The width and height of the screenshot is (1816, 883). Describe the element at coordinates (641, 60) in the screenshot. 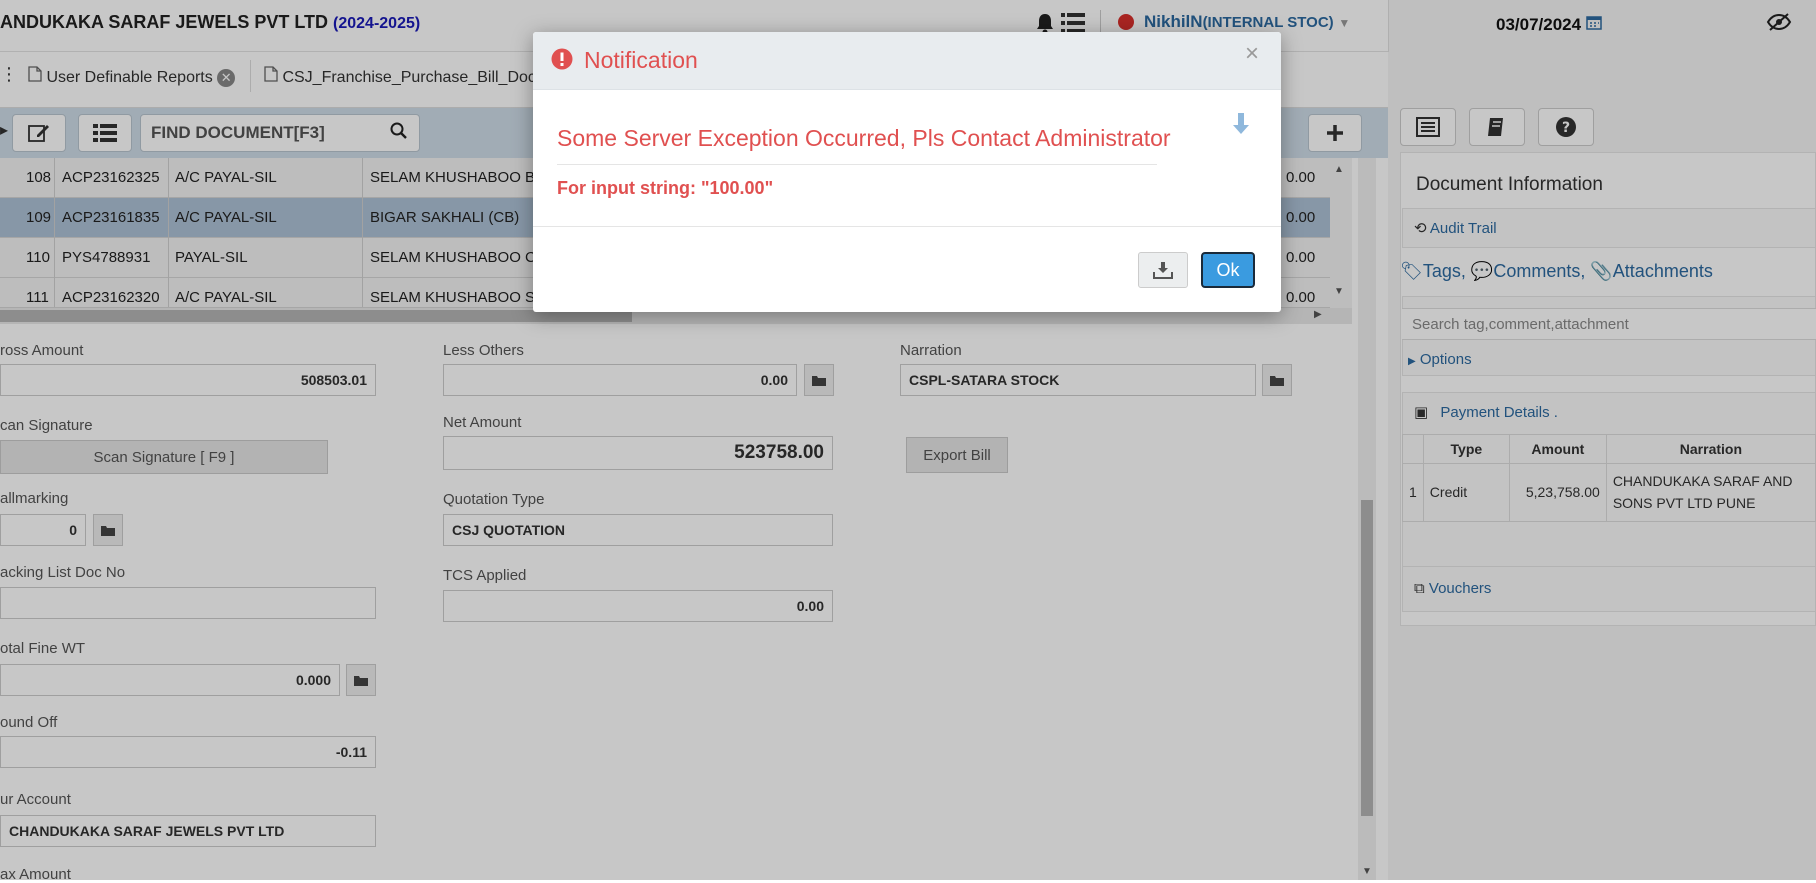

I see `dialog-title: Notification` at that location.